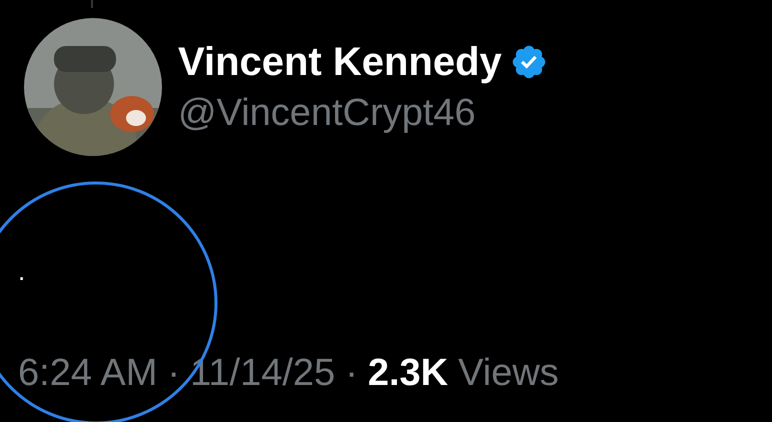 The image size is (772, 422). I want to click on views-label: Views, so click(508, 373).